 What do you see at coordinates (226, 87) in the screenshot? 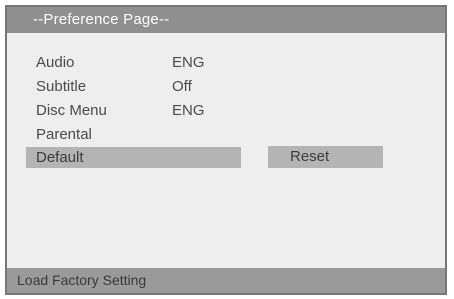
I see `menu-item-subtitle: Subtitle Off` at bounding box center [226, 87].